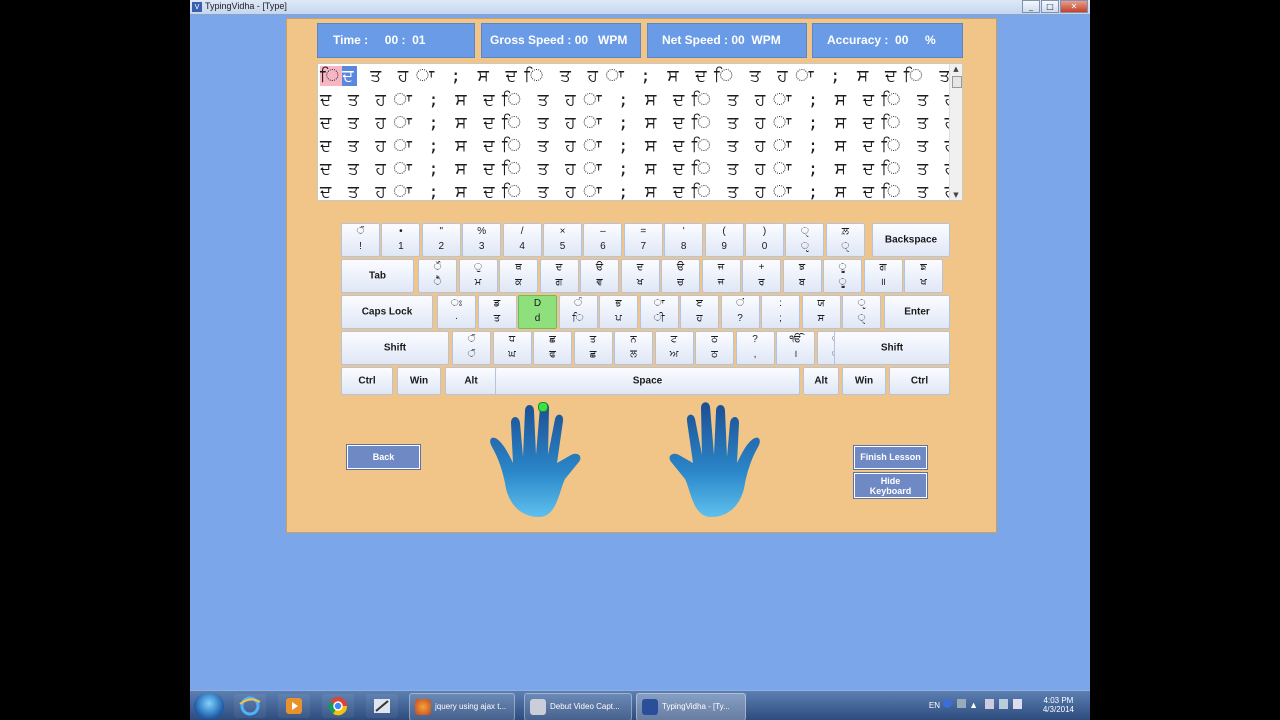 The height and width of the screenshot is (720, 1280). Describe the element at coordinates (437, 276) in the screenshot. I see `key-r2-0: ੌੈ` at that location.